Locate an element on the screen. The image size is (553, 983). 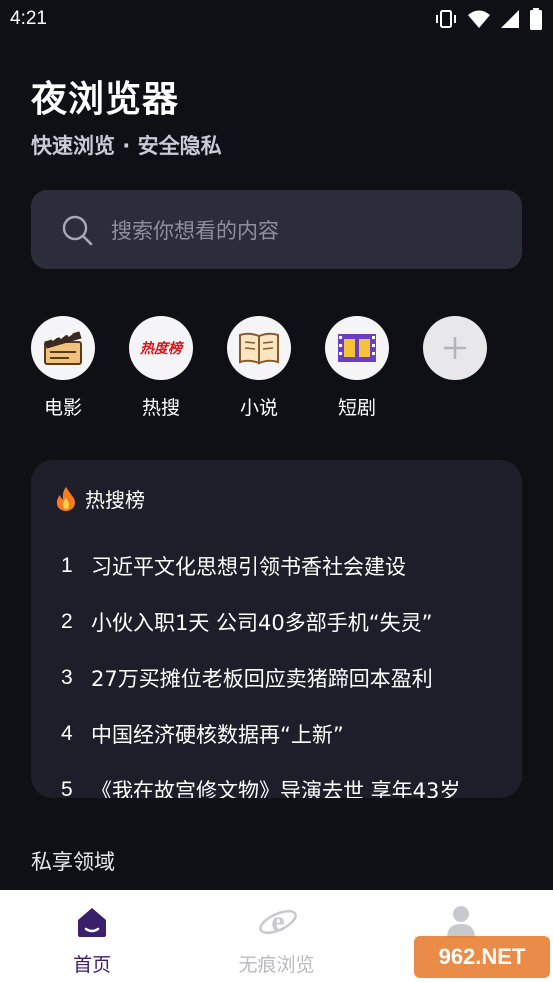
hot-search-item: 5 《我在故宫修文物》导演去世 享年43岁 is located at coordinates (276, 780).